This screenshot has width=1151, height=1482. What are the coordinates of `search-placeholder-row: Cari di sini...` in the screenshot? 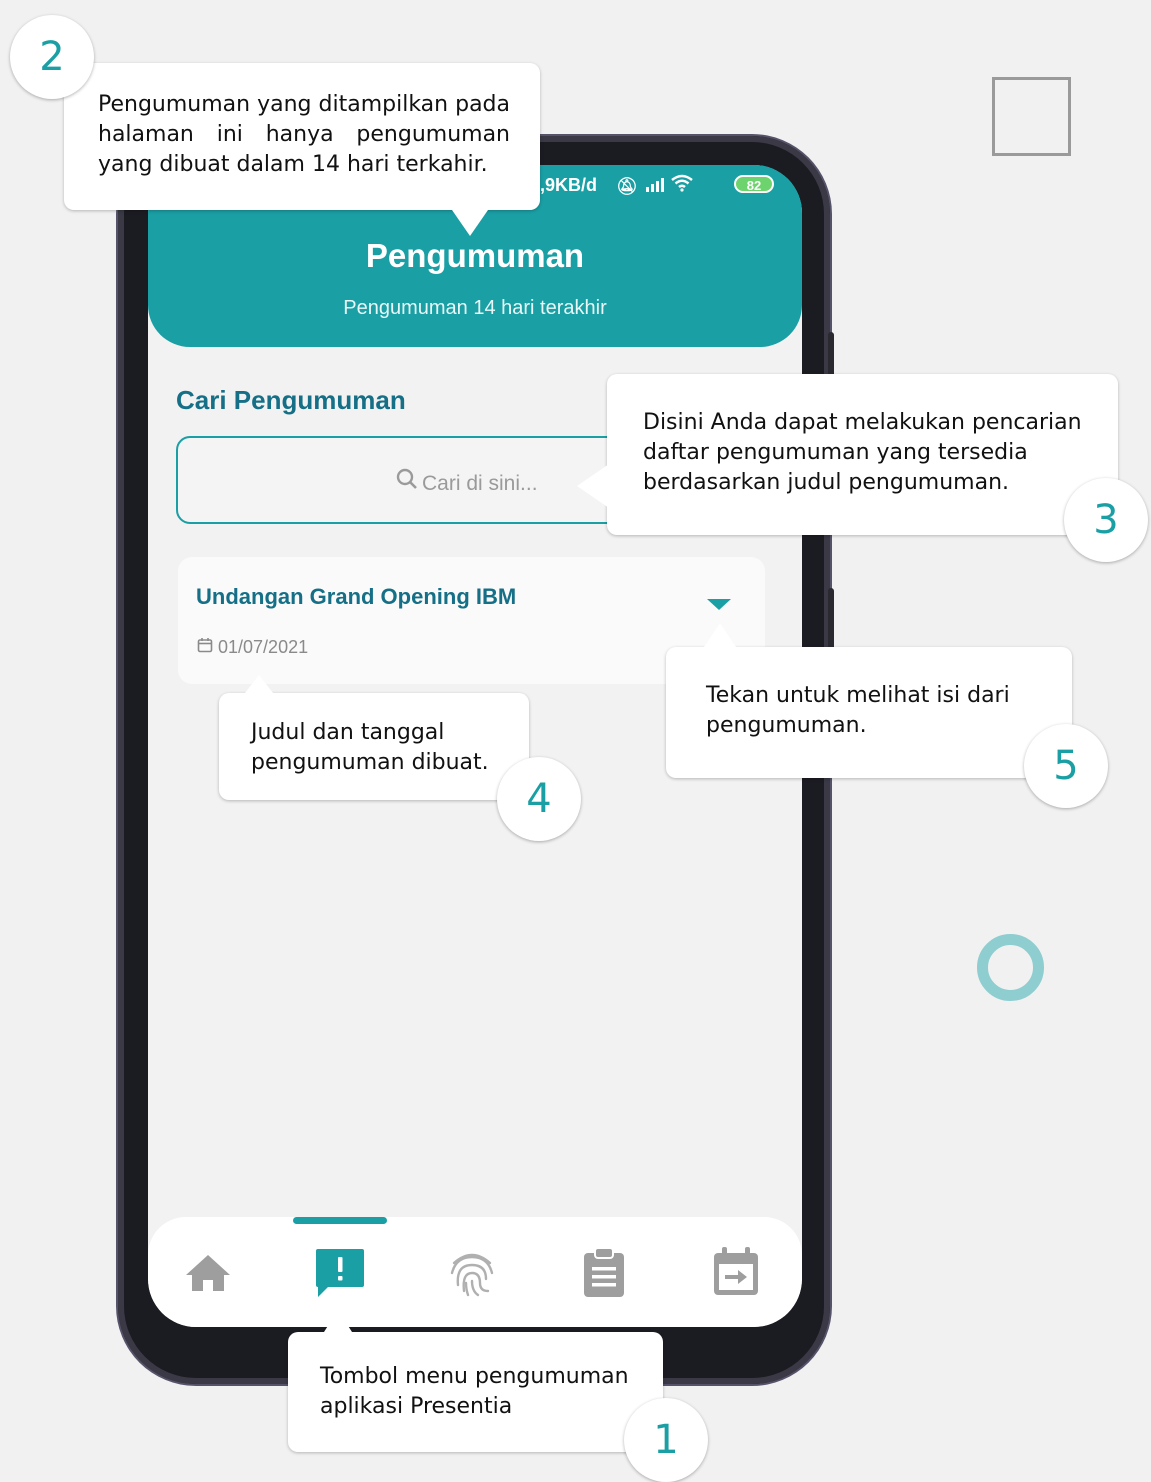 It's located at (467, 482).